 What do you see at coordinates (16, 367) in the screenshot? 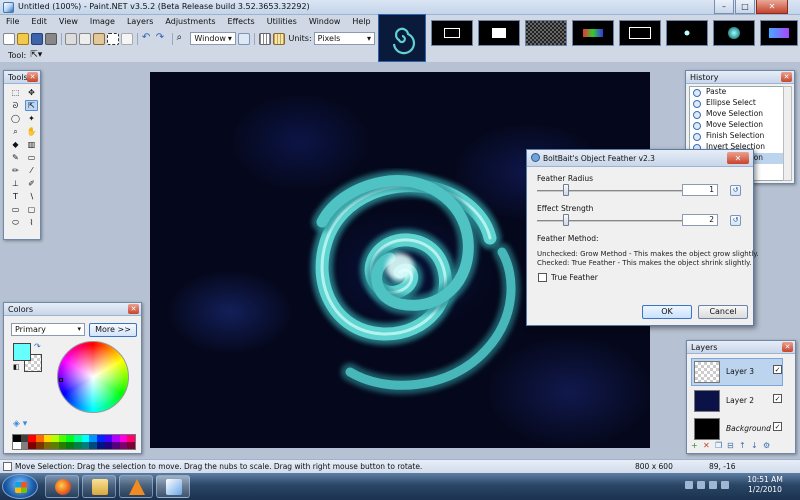
I see `reset-colors-icon: ◧` at bounding box center [16, 367].